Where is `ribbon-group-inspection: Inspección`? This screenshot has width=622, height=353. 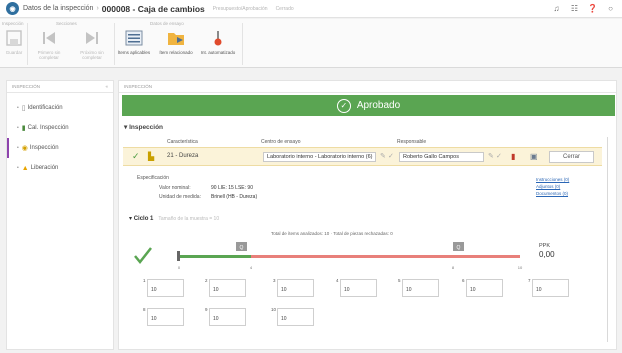
ribbon-group-inspection: Inspección is located at coordinates (13, 23).